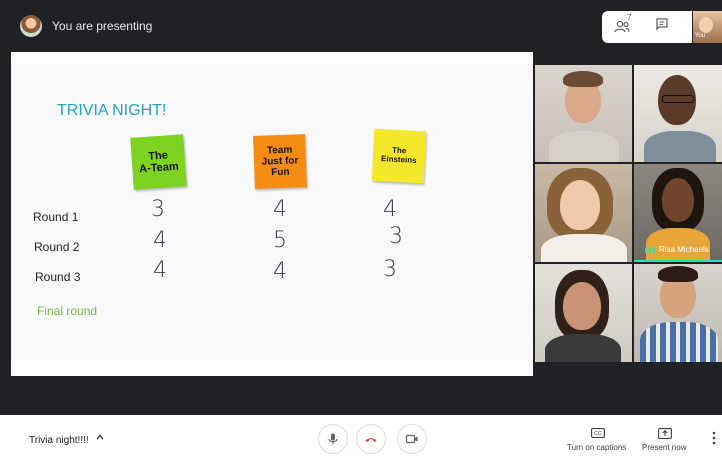 This screenshot has height=459, width=722. What do you see at coordinates (158, 209) in the screenshot?
I see `score-r1-t1: 3` at bounding box center [158, 209].